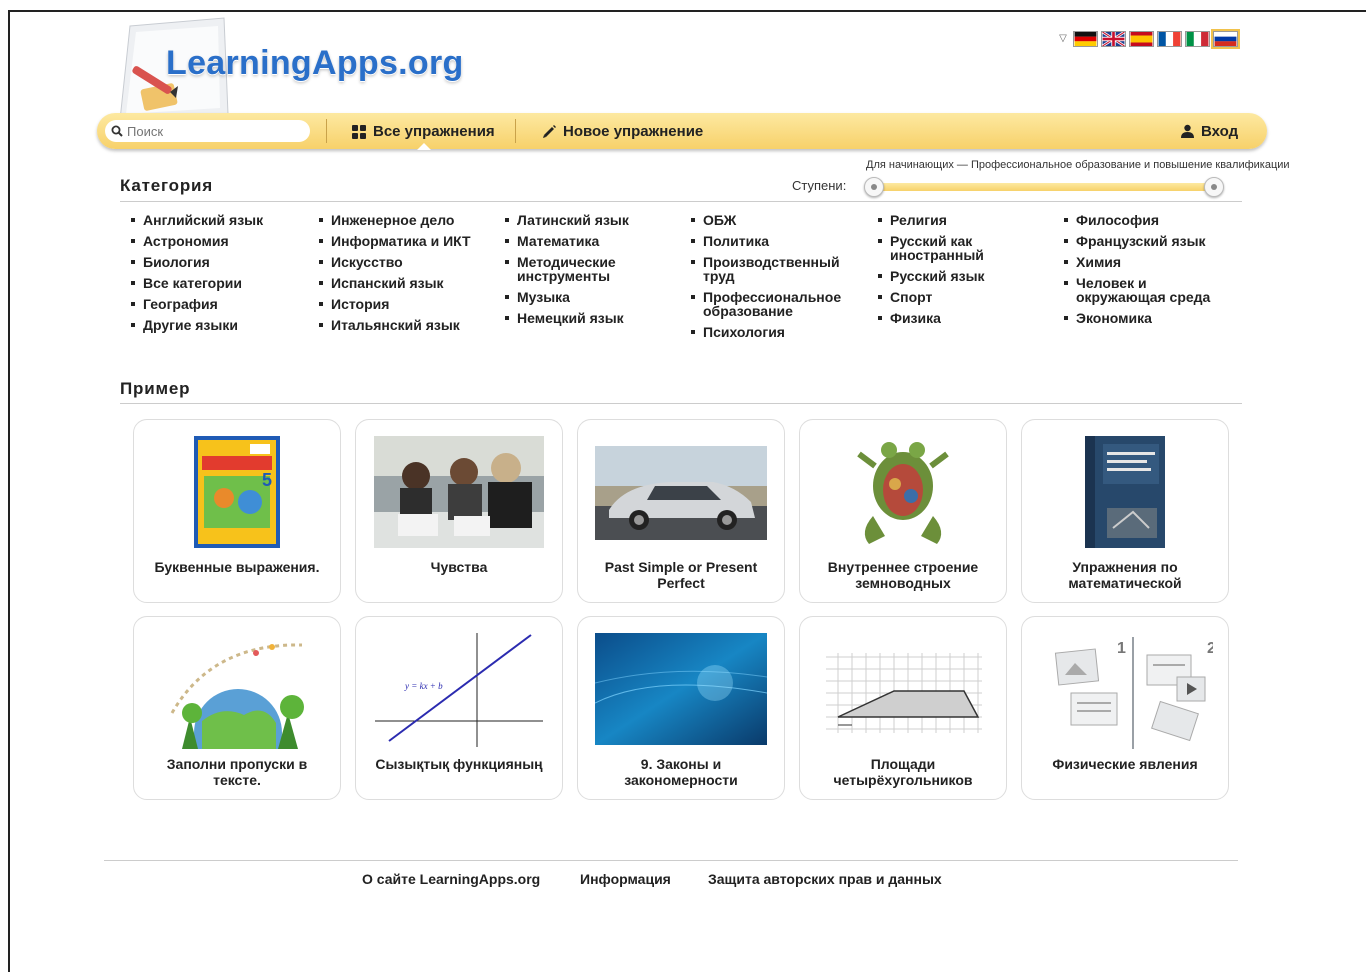 The image size is (1366, 972). Describe the element at coordinates (237, 708) in the screenshot. I see `example-card: Заполни пропуски в тексте.` at that location.